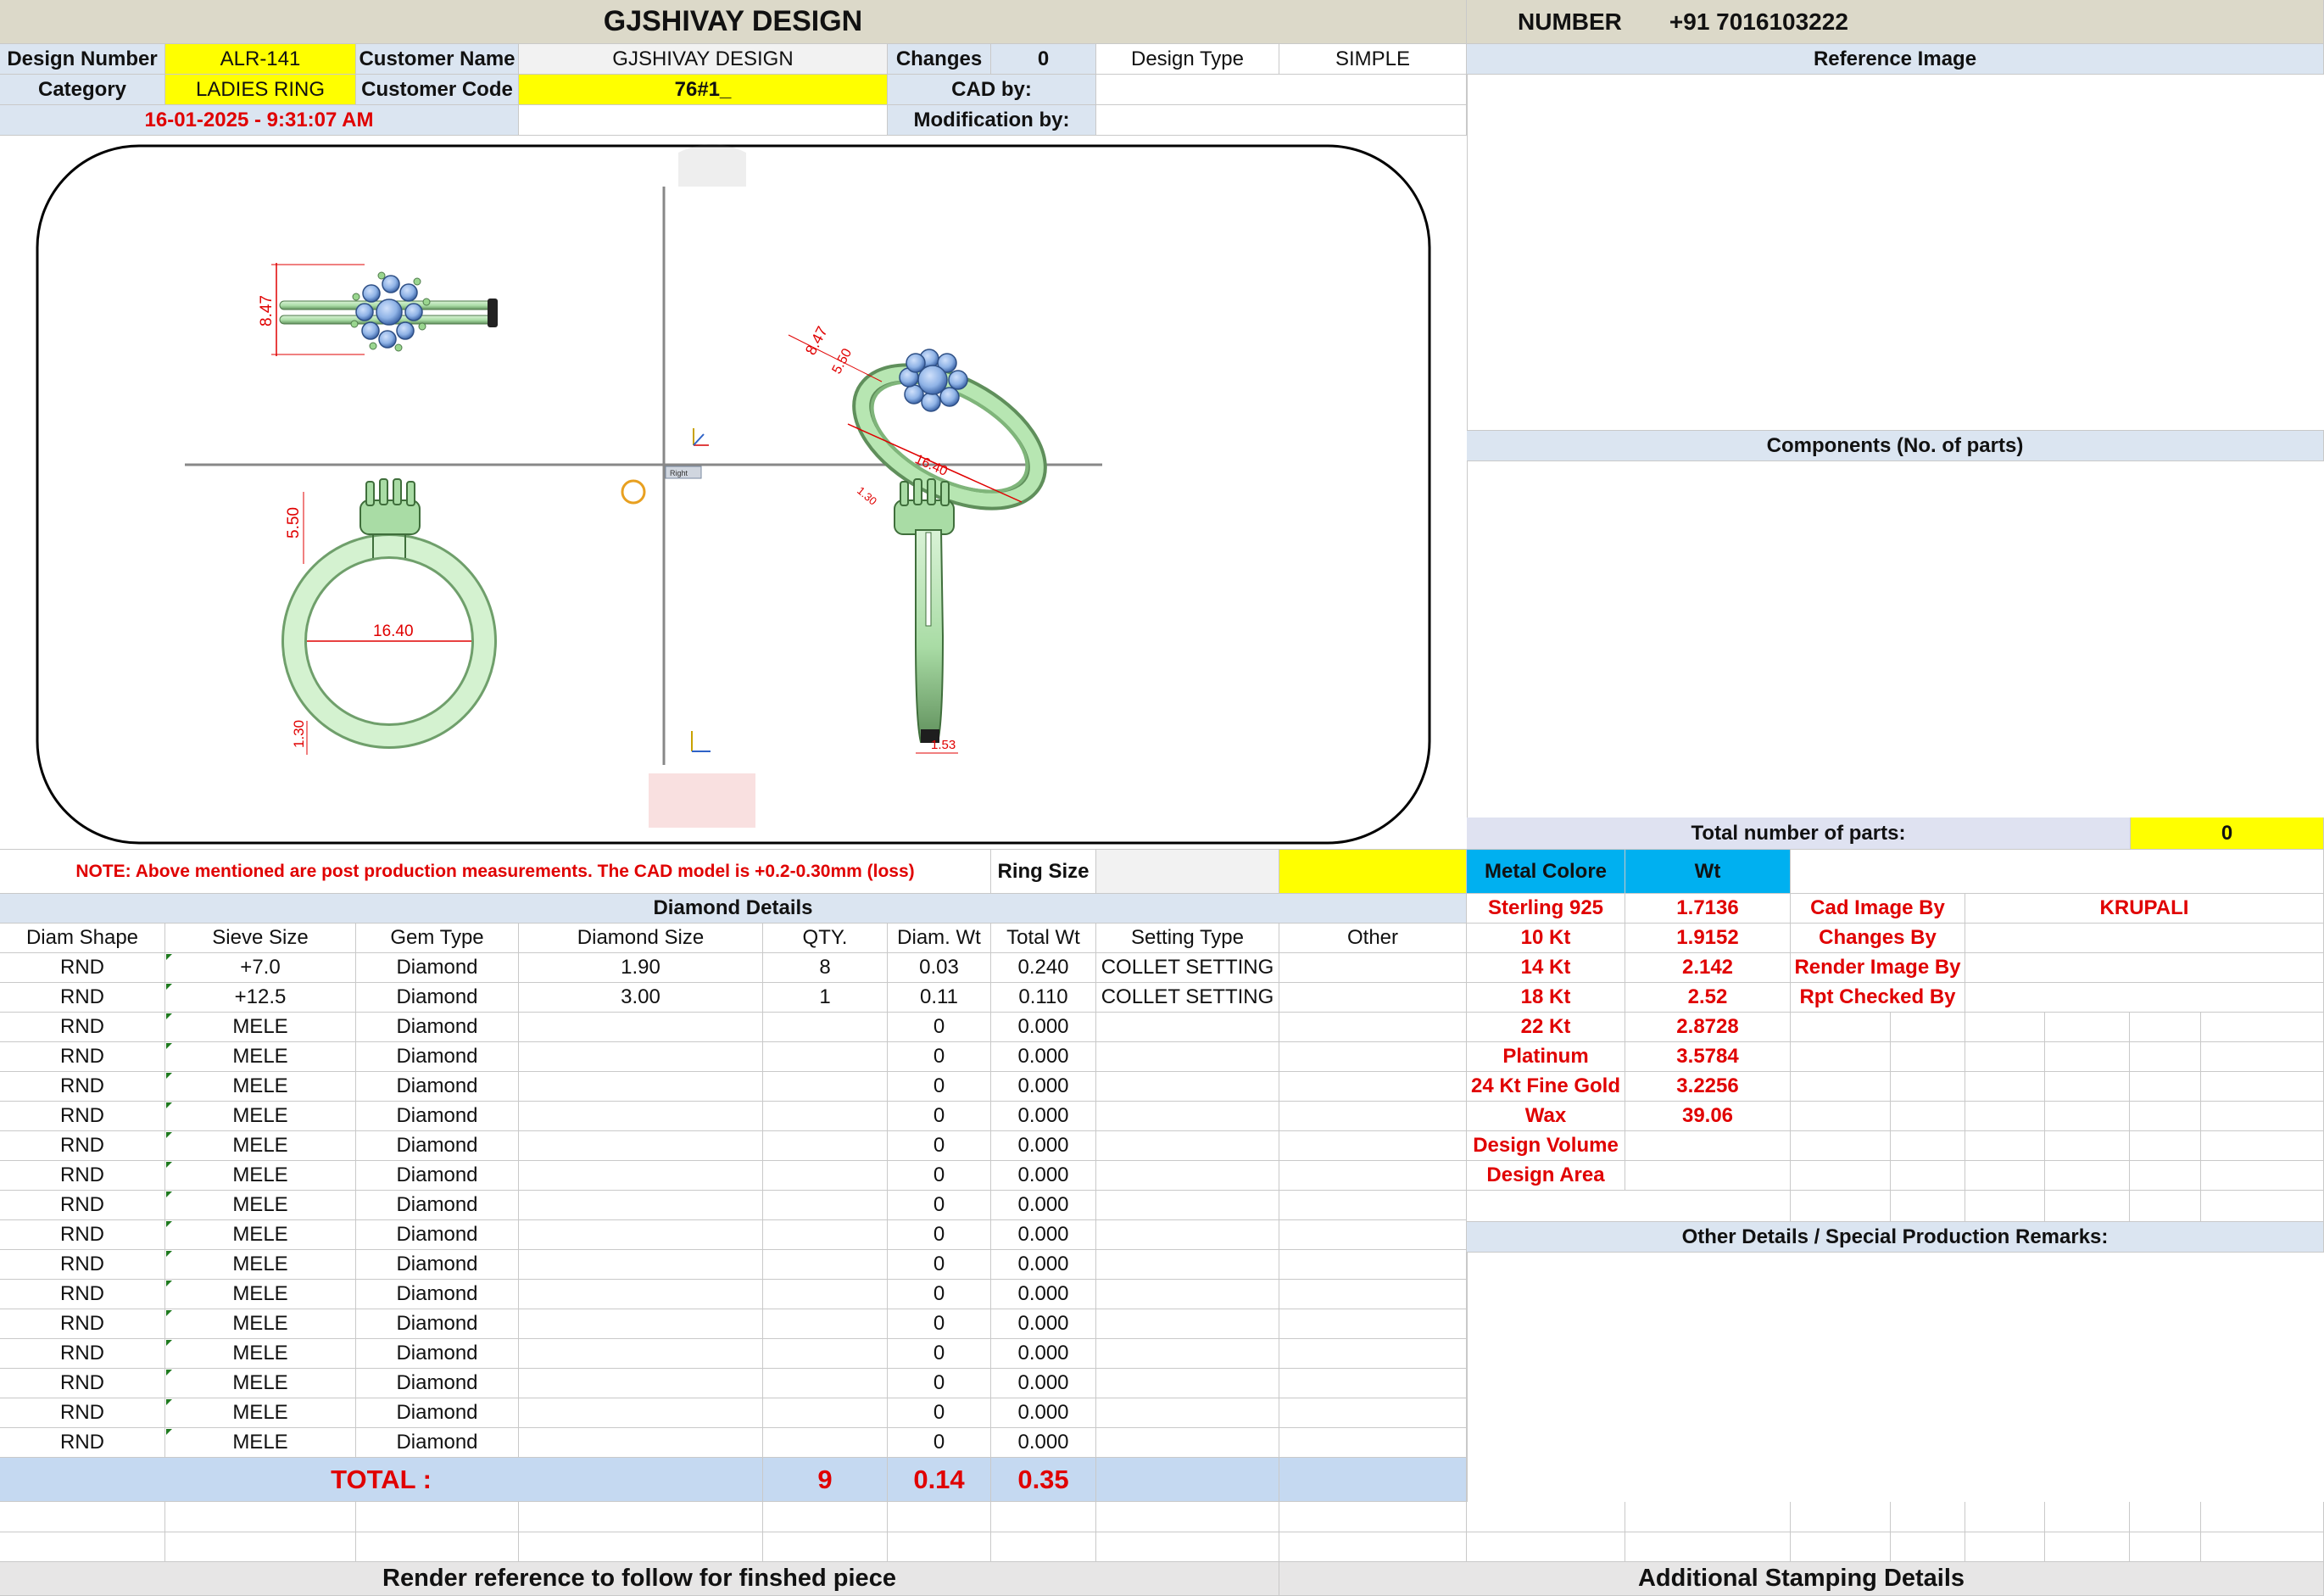  What do you see at coordinates (1708, 998) in the screenshot?
I see `metal-weight: 2.52` at bounding box center [1708, 998].